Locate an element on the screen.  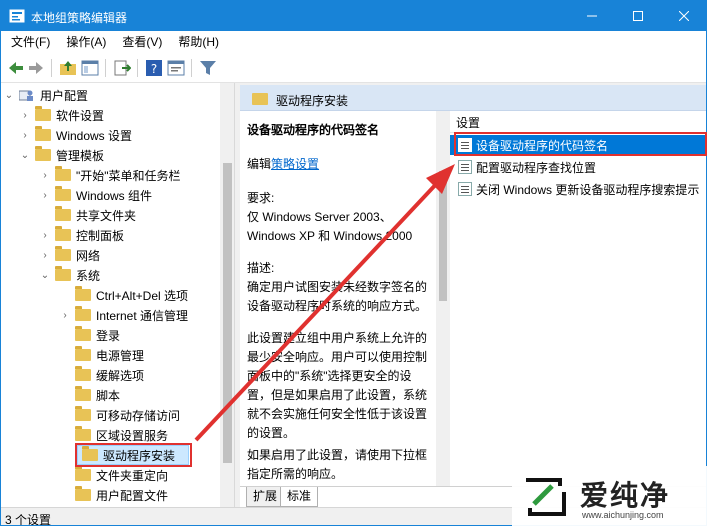
tree-node-power-management: 电源管理 is located at coordinates (101, 355).